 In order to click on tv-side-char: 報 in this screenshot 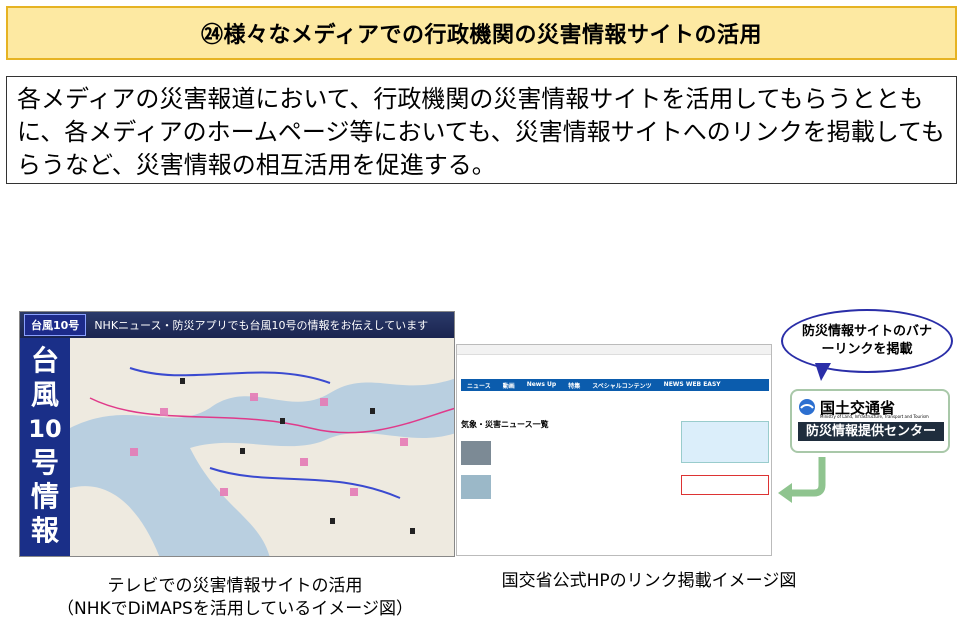, I will do `click(44, 530)`.